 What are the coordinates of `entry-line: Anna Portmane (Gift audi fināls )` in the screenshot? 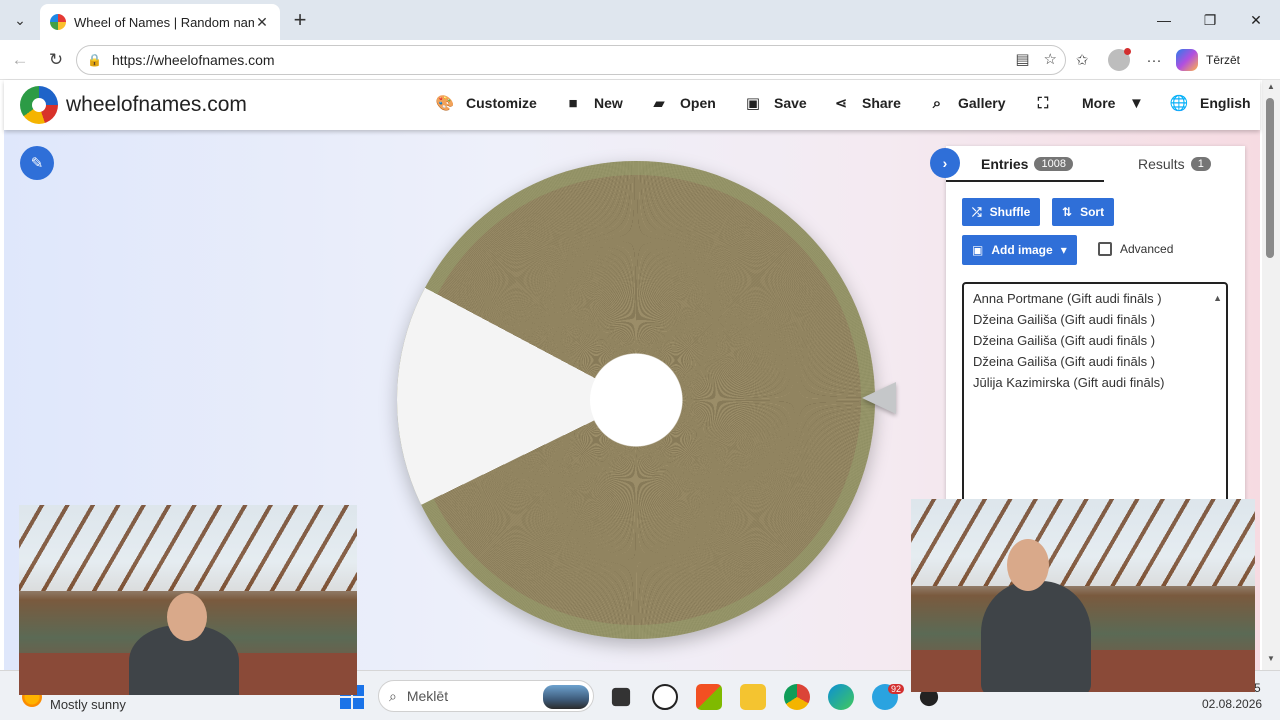 It's located at (1067, 298).